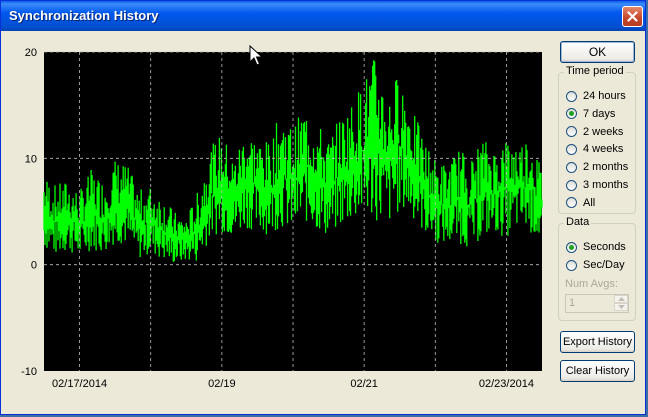 The image size is (648, 417). What do you see at coordinates (580, 203) in the screenshot?
I see `time-period-radio-6: All` at bounding box center [580, 203].